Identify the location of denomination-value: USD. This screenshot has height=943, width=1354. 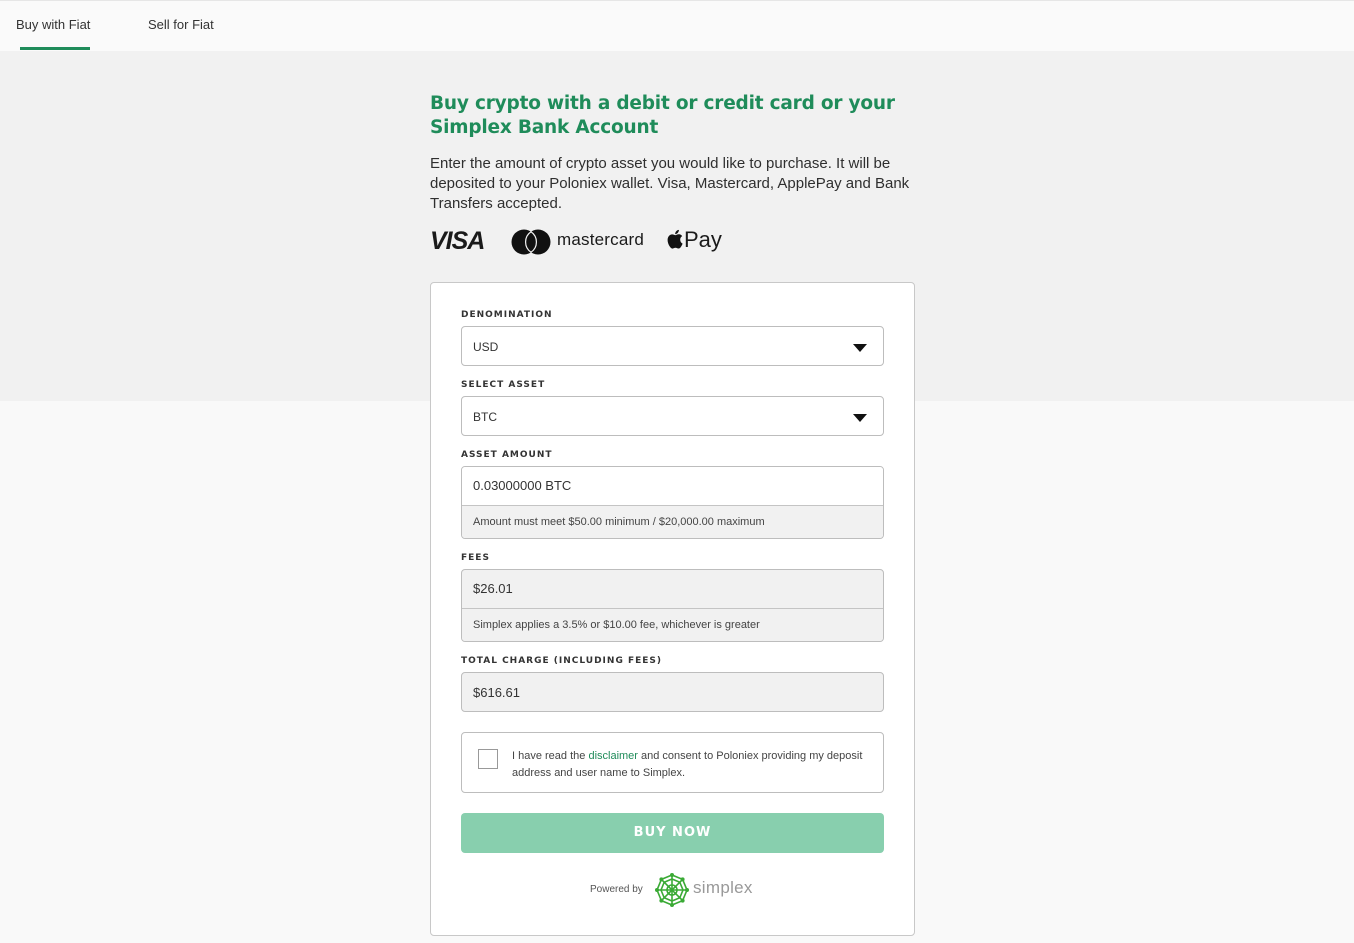
(486, 347).